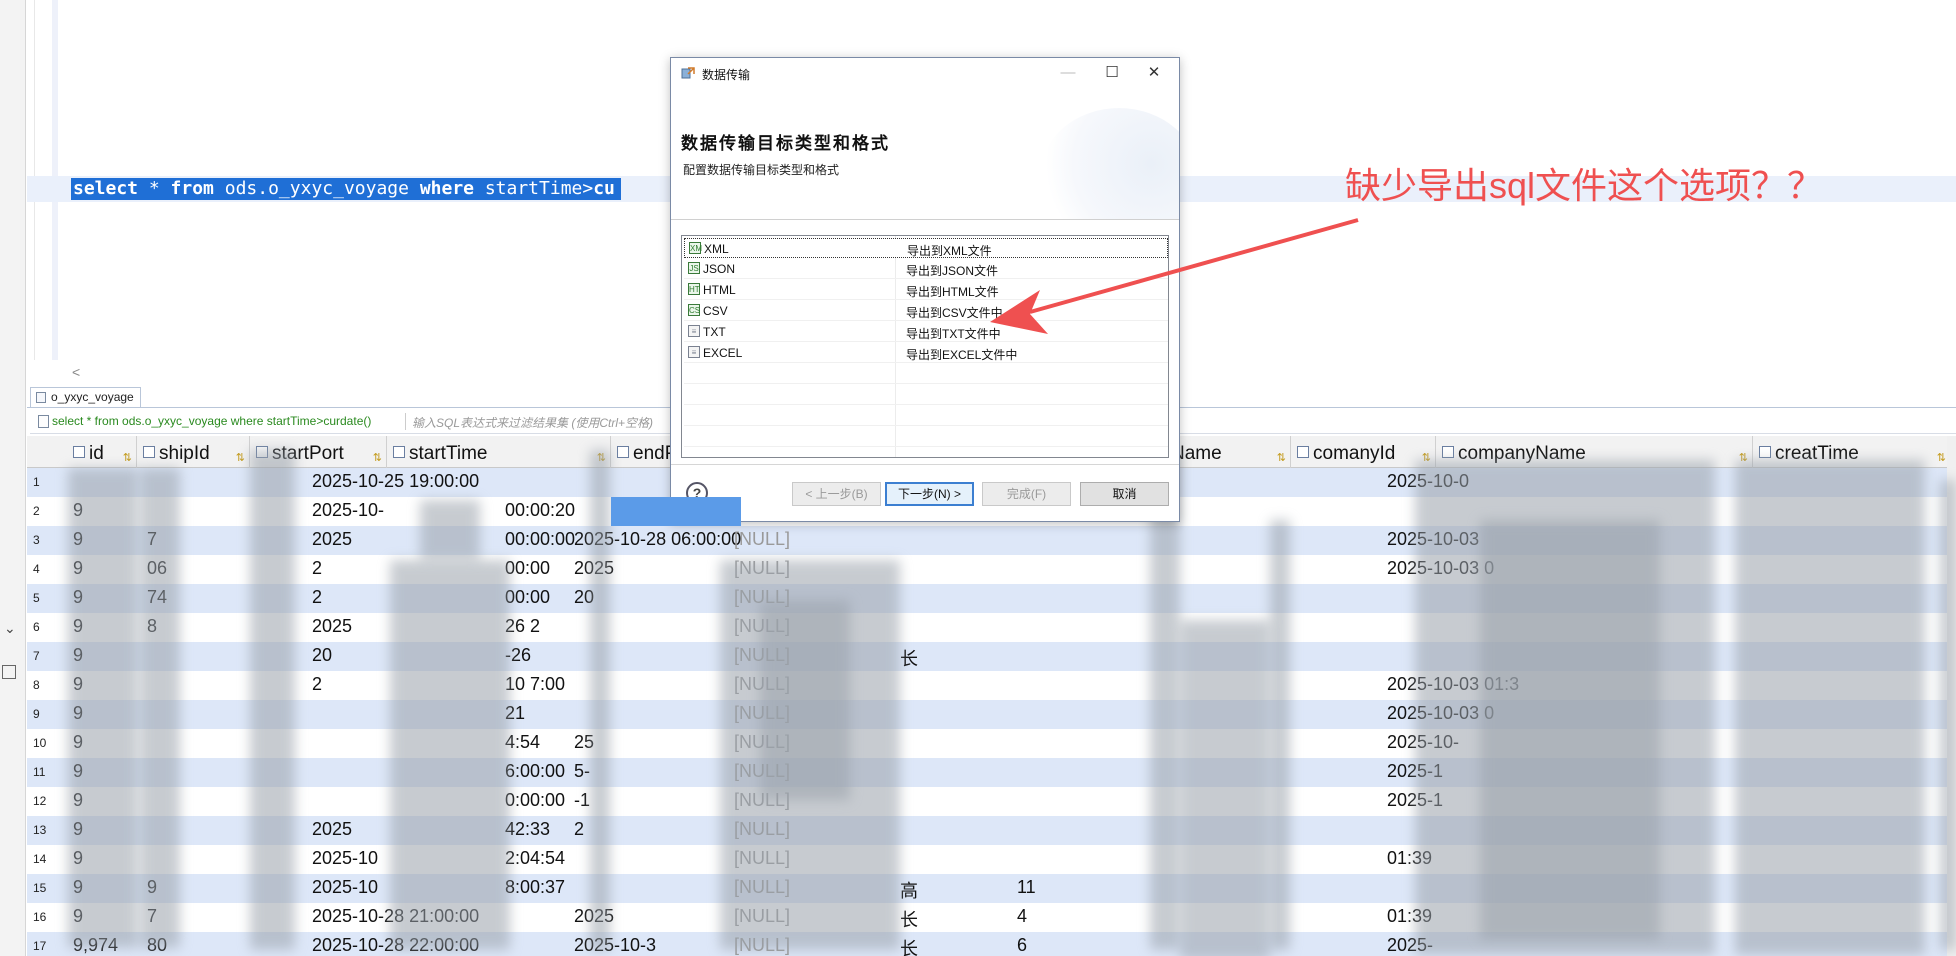 This screenshot has width=1956, height=956. What do you see at coordinates (694, 268) in the screenshot?
I see `json-file-icon: JS` at bounding box center [694, 268].